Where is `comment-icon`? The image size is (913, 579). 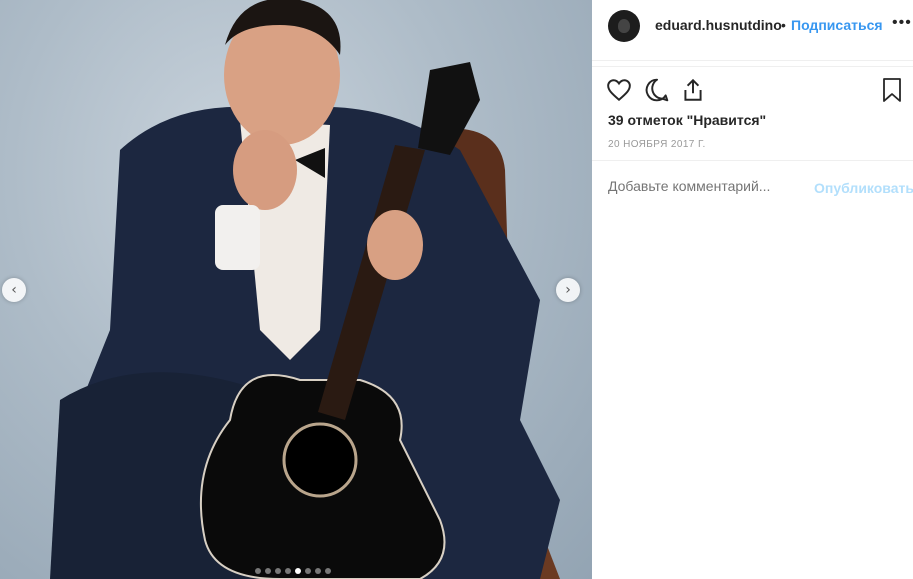 comment-icon is located at coordinates (657, 92).